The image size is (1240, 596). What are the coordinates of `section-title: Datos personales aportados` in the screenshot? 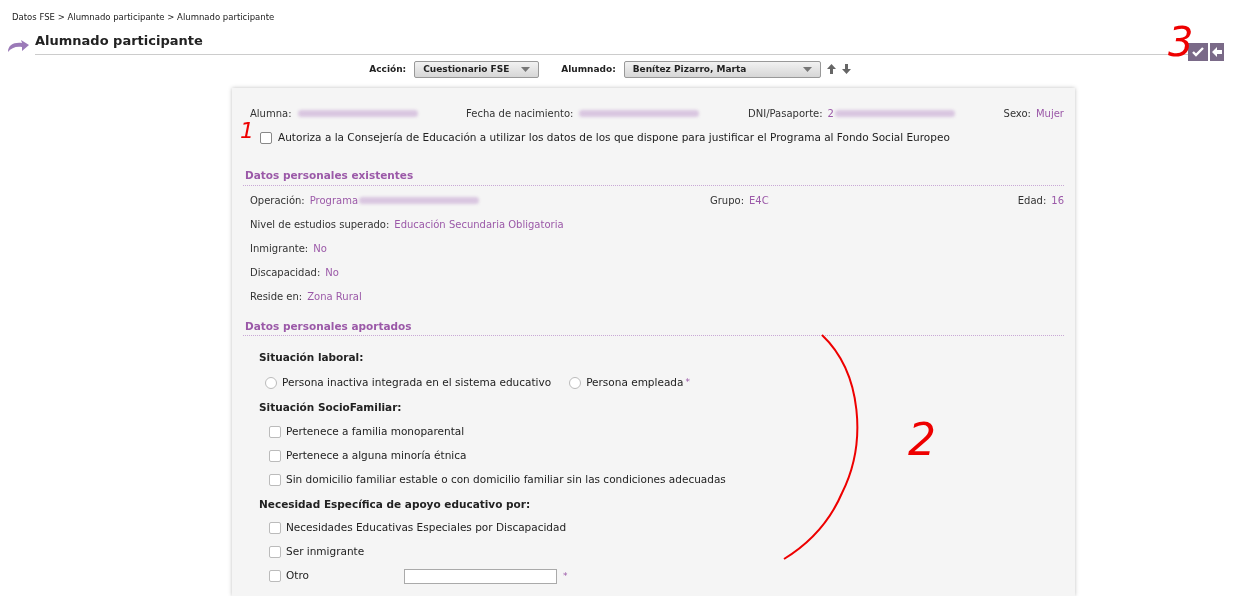 It's located at (328, 325).